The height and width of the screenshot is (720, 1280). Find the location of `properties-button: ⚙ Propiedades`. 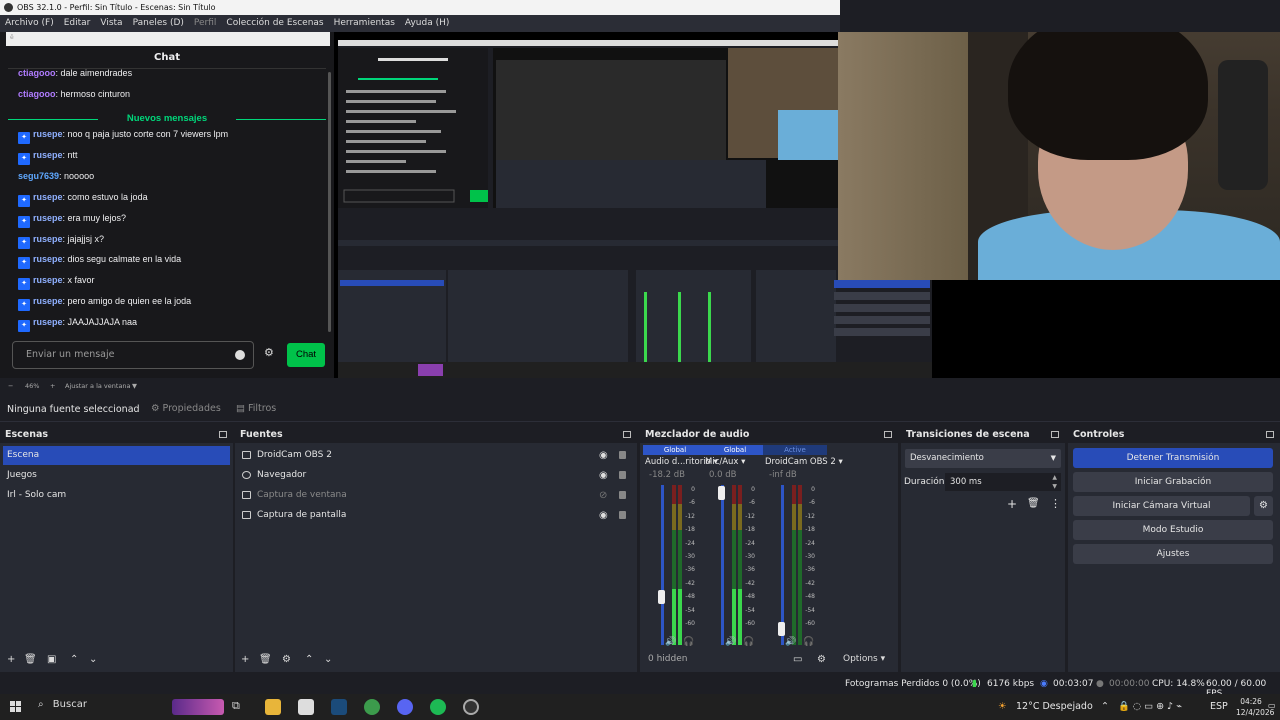

properties-button: ⚙ Propiedades is located at coordinates (186, 408).